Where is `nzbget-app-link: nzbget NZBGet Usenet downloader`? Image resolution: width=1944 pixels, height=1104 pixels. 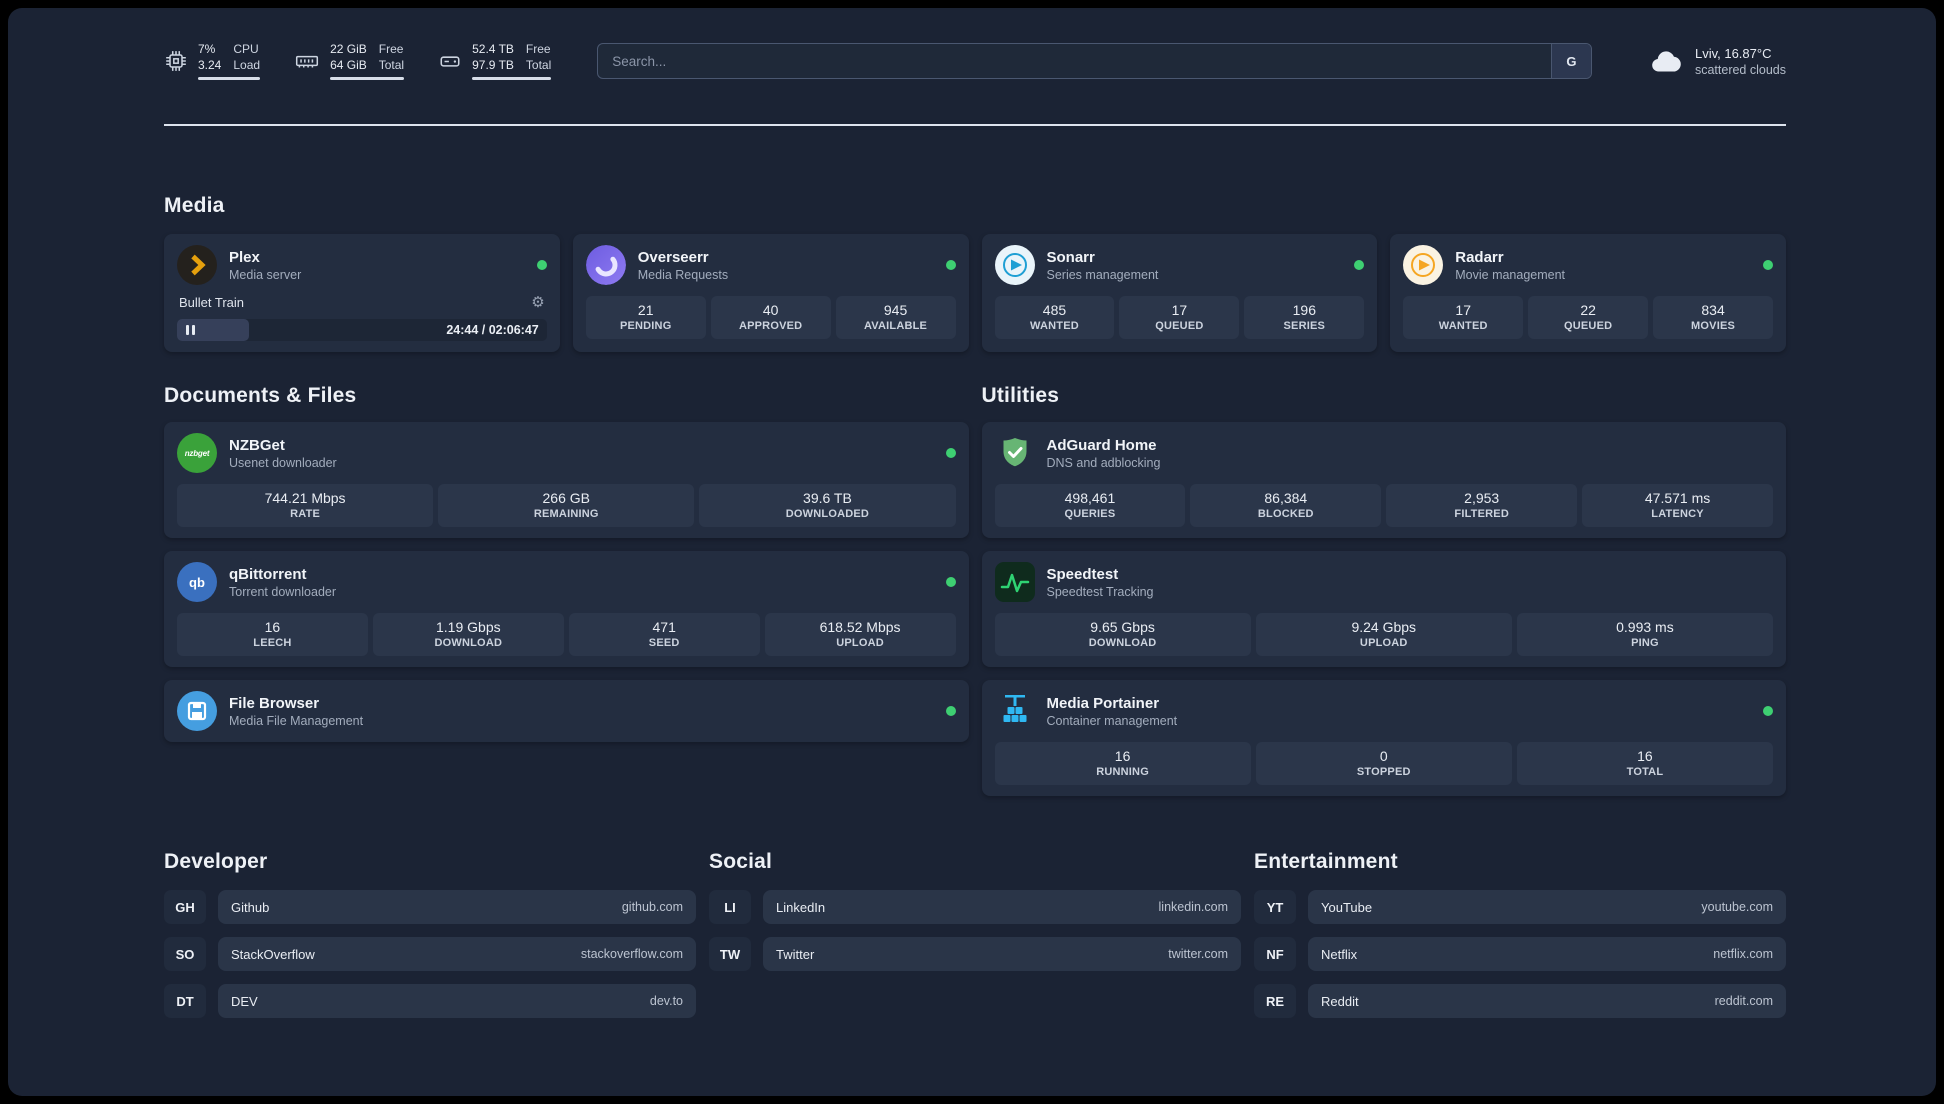 nzbget-app-link: nzbget NZBGet Usenet downloader is located at coordinates (566, 453).